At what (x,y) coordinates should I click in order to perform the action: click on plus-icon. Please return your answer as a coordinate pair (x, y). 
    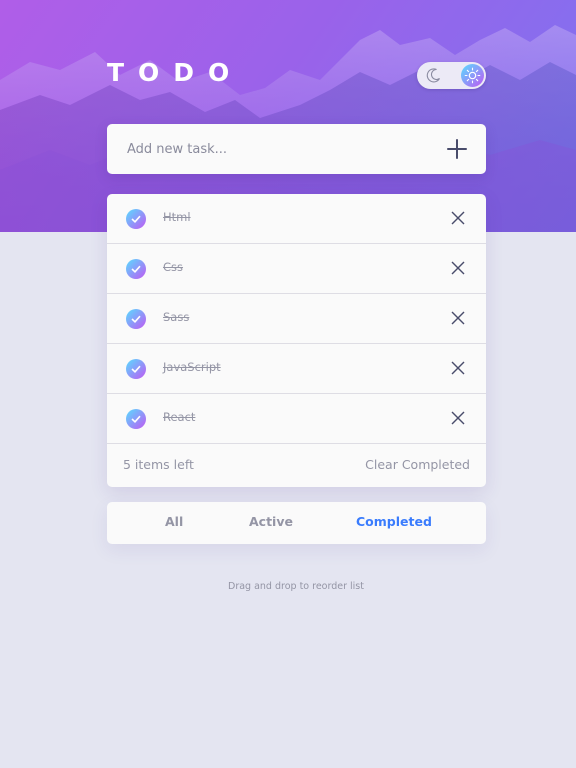
    Looking at the image, I should click on (457, 149).